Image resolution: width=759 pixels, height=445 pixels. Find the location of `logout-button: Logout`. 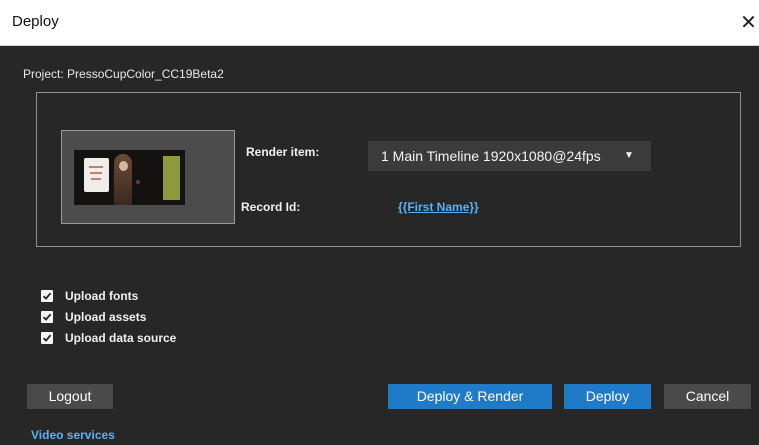

logout-button: Logout is located at coordinates (70, 396).